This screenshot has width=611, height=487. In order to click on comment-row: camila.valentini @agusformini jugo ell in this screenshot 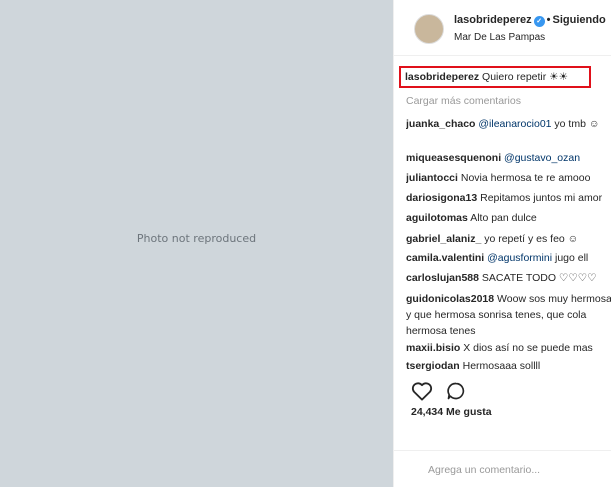, I will do `click(508, 258)`.